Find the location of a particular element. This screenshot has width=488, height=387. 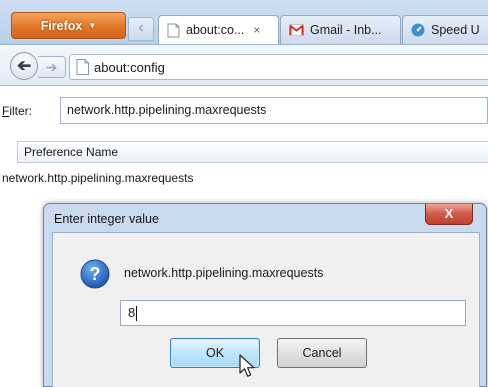

ok-button-label: OK is located at coordinates (215, 353).